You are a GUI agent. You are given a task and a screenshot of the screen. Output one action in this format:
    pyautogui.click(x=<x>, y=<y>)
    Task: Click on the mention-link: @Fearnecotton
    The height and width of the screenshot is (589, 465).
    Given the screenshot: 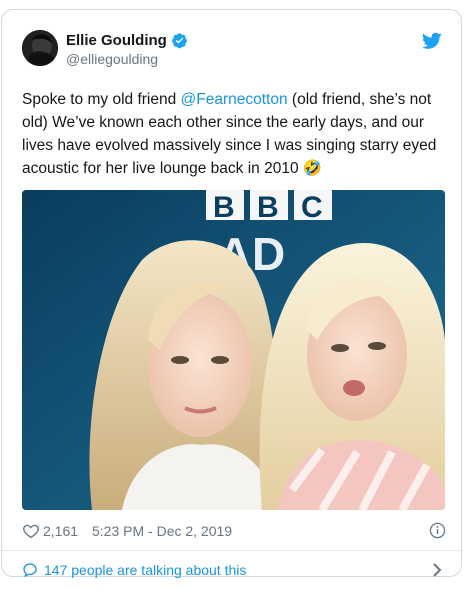 What is the action you would take?
    pyautogui.click(x=234, y=99)
    